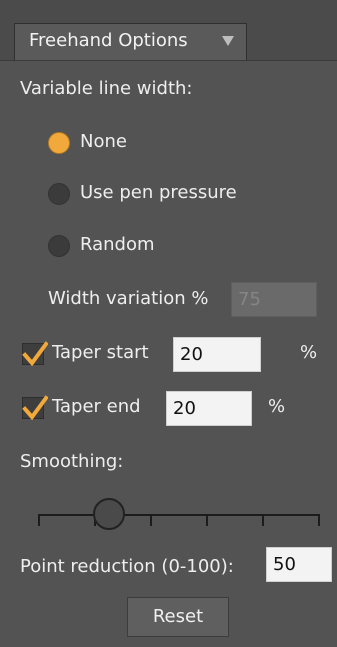 The width and height of the screenshot is (337, 647). Describe the element at coordinates (106, 88) in the screenshot. I see `variable-line-width-label: Variable line width:` at that location.